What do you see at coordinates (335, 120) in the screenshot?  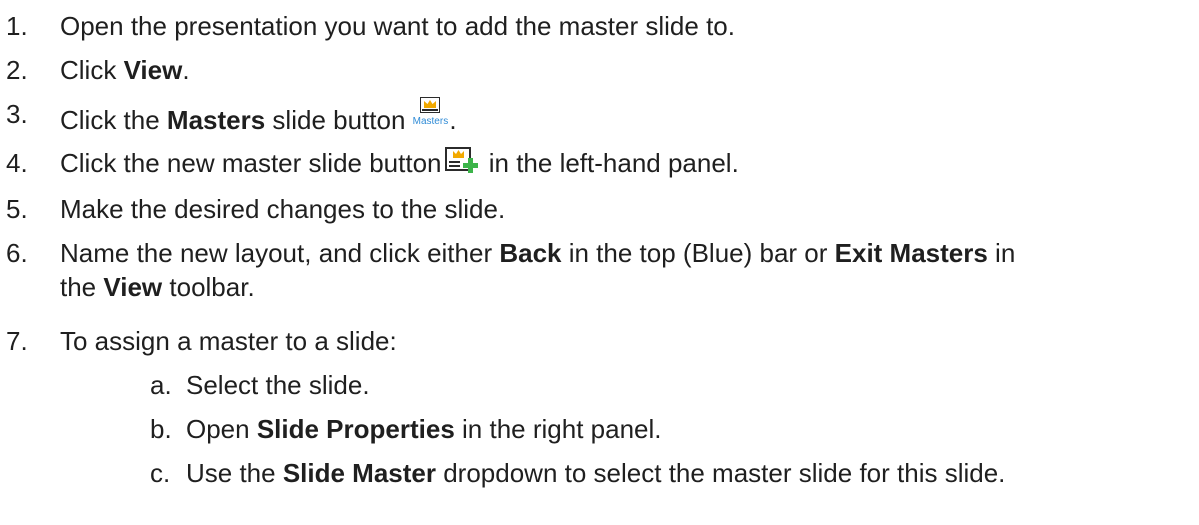 I see `text-run: slide button` at bounding box center [335, 120].